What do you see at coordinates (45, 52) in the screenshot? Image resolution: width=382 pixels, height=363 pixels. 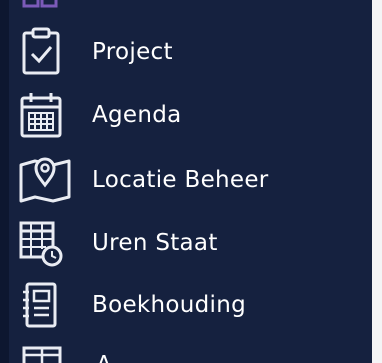 I see `clipboard-check-icon` at bounding box center [45, 52].